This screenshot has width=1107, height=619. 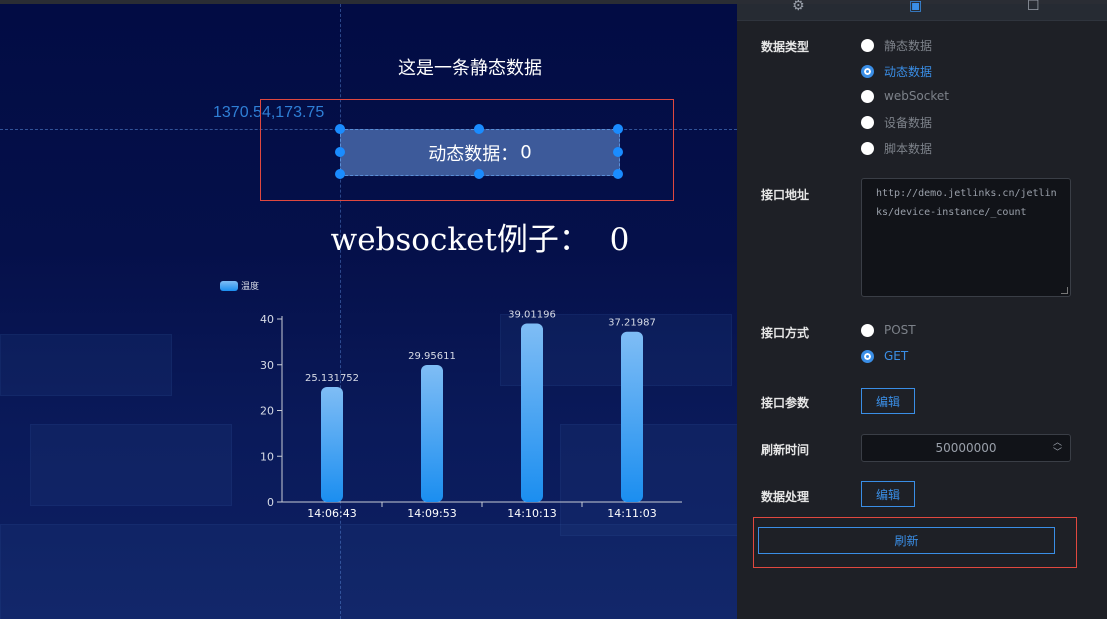 I want to click on radio-get: GET, so click(x=884, y=356).